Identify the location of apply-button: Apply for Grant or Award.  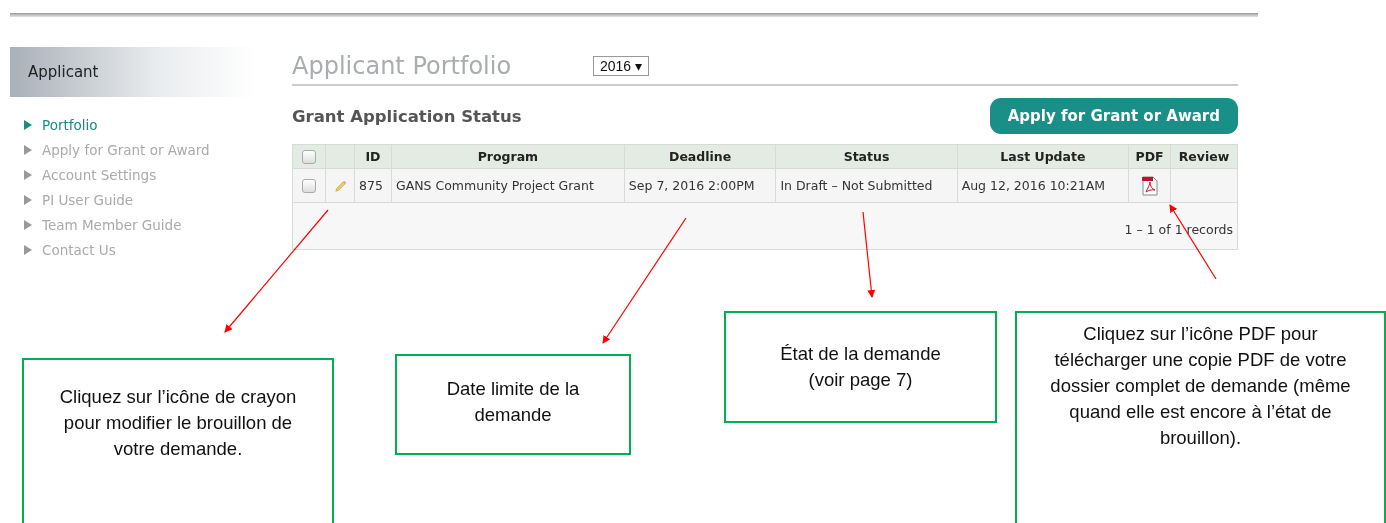
(1113, 116).